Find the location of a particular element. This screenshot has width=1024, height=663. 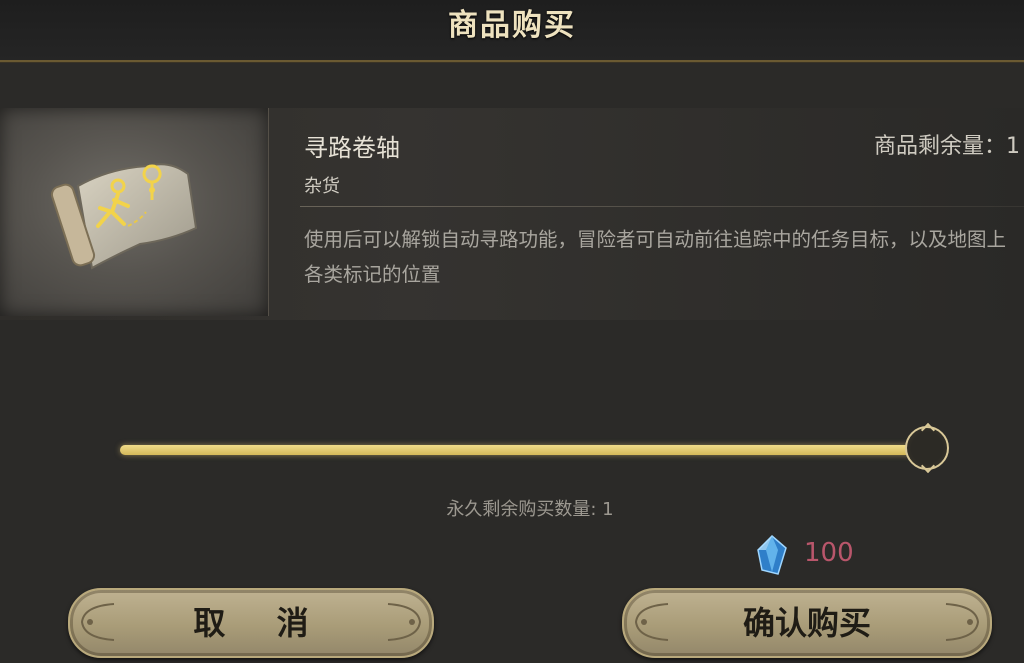

item-name: 寻路卷轴 is located at coordinates (352, 148).